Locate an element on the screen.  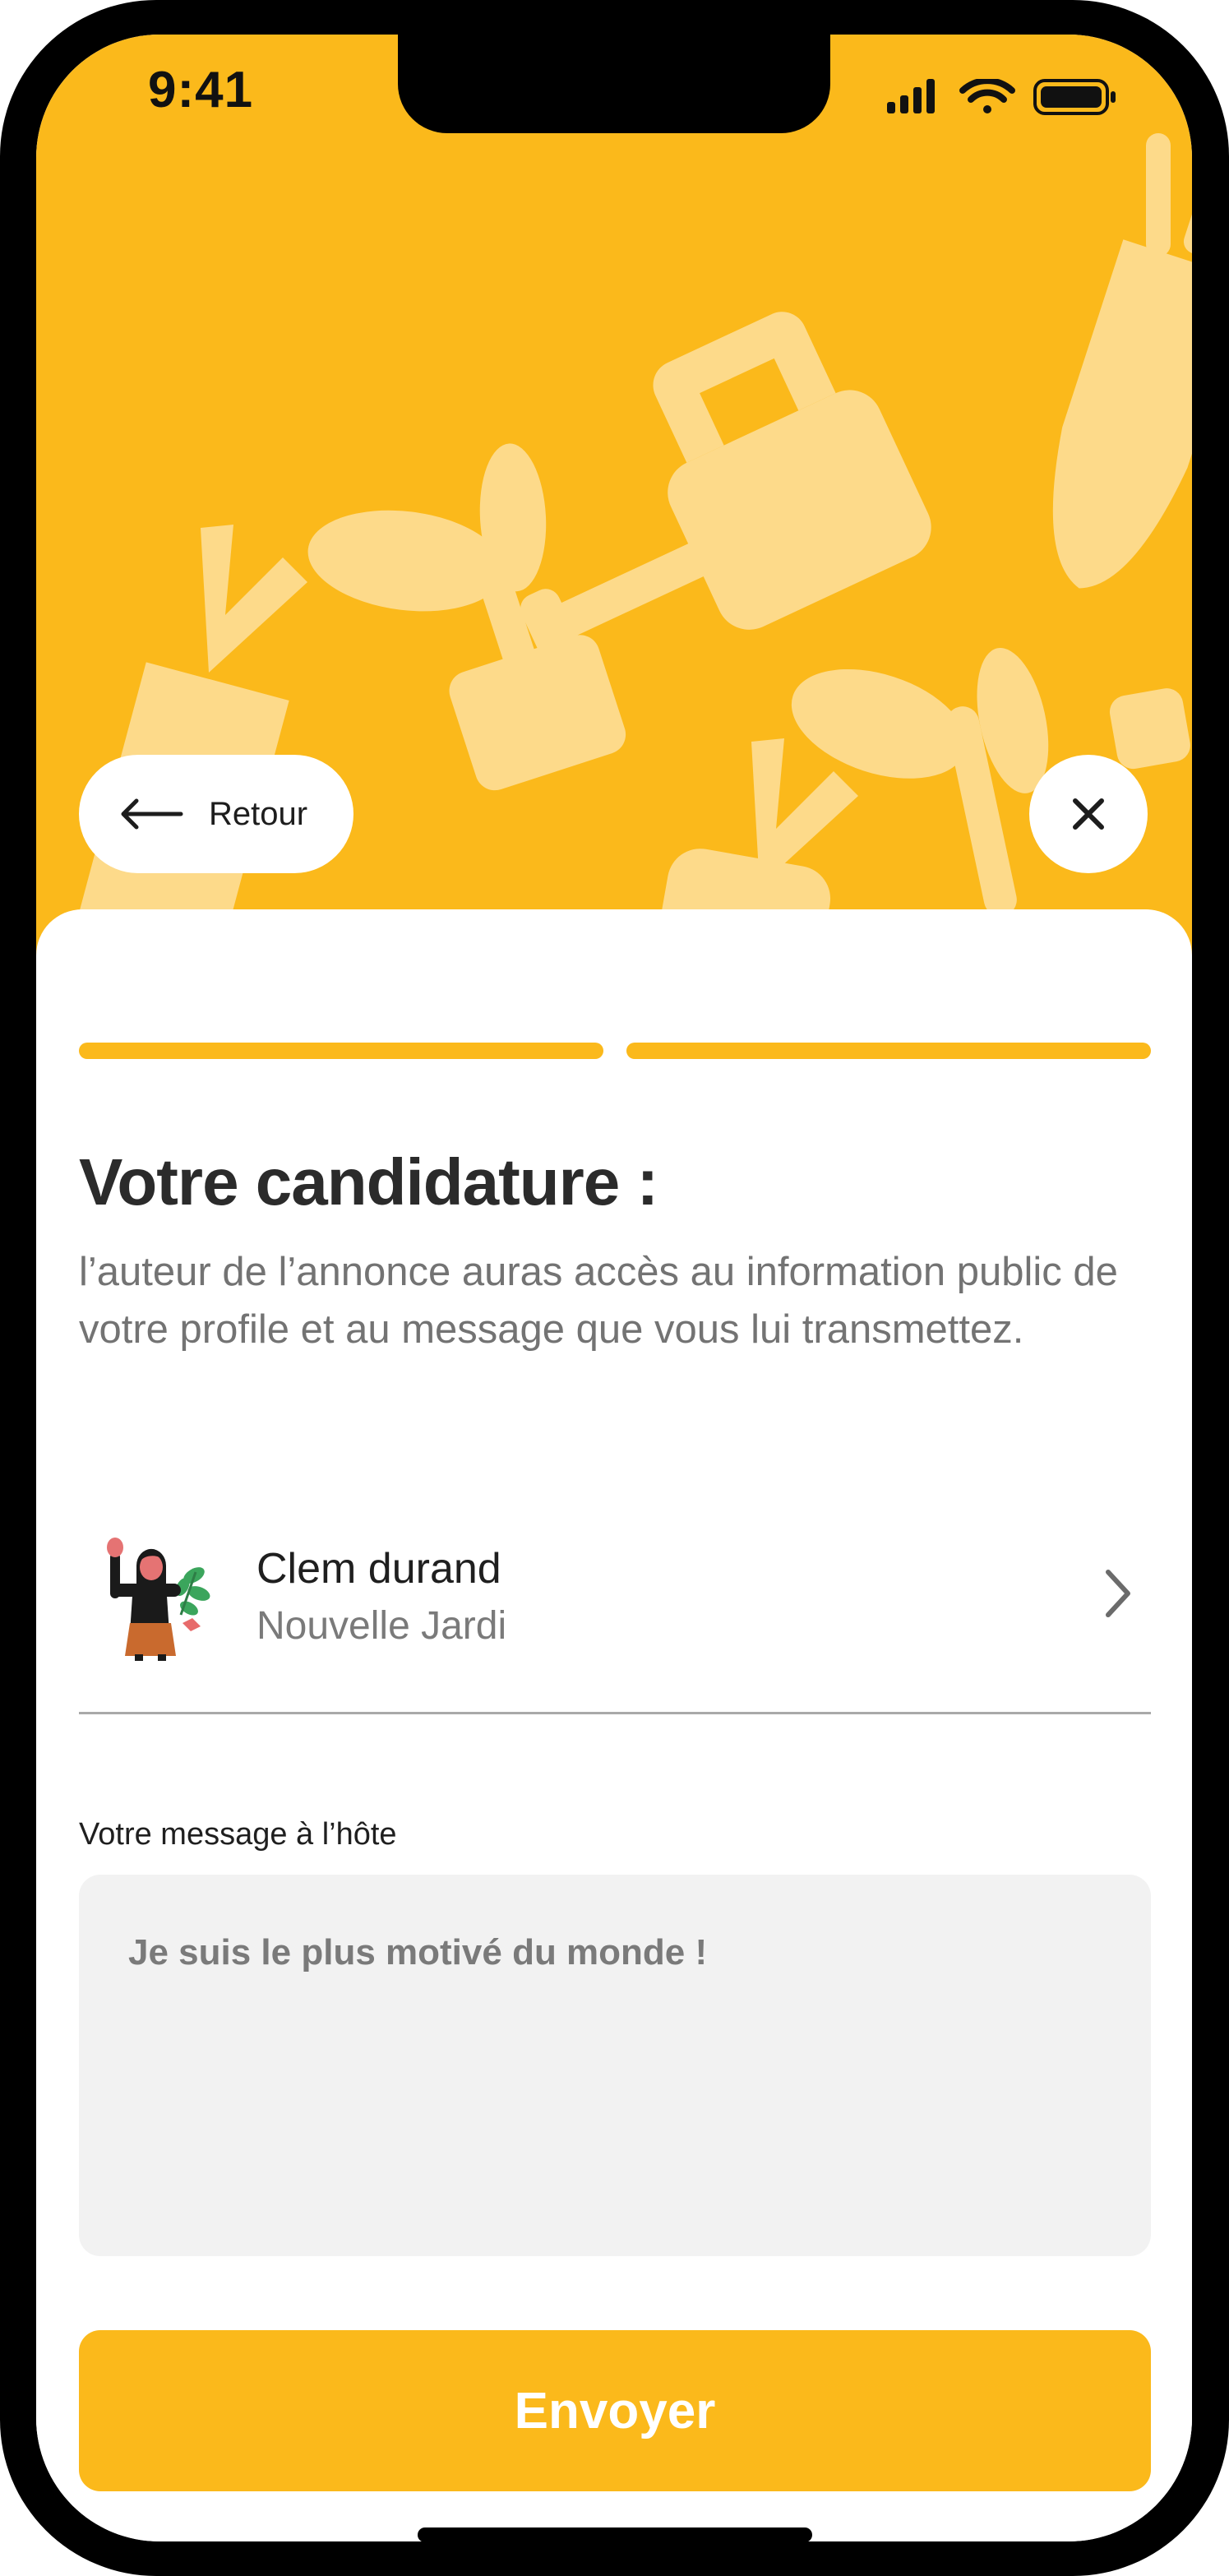
chevron-right-icon is located at coordinates (1118, 1593).